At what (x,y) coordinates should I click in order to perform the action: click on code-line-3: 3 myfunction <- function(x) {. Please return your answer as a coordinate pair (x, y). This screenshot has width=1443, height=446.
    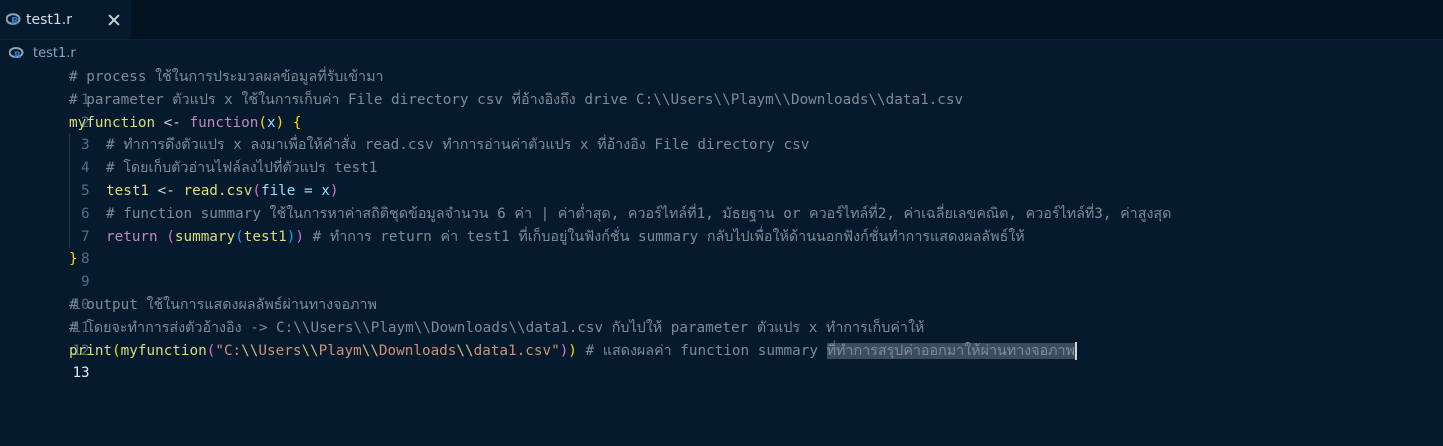
    Looking at the image, I should click on (721, 133).